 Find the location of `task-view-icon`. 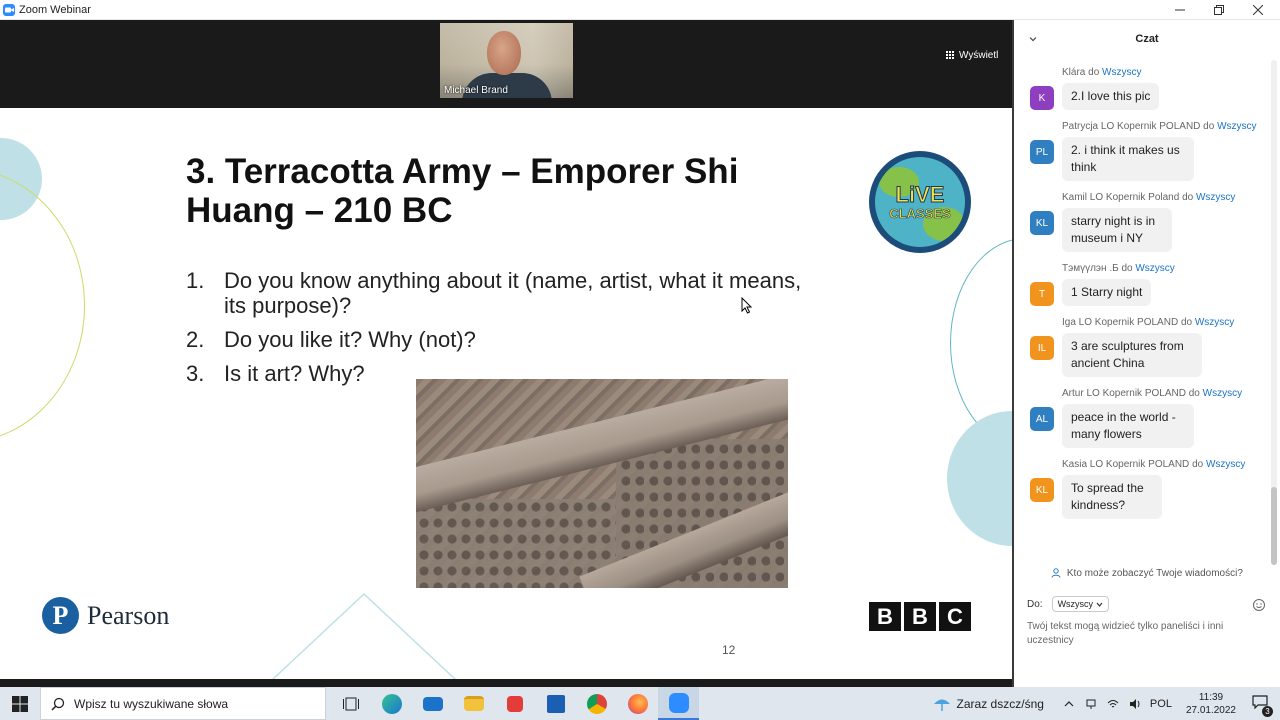

task-view-icon is located at coordinates (350, 703).